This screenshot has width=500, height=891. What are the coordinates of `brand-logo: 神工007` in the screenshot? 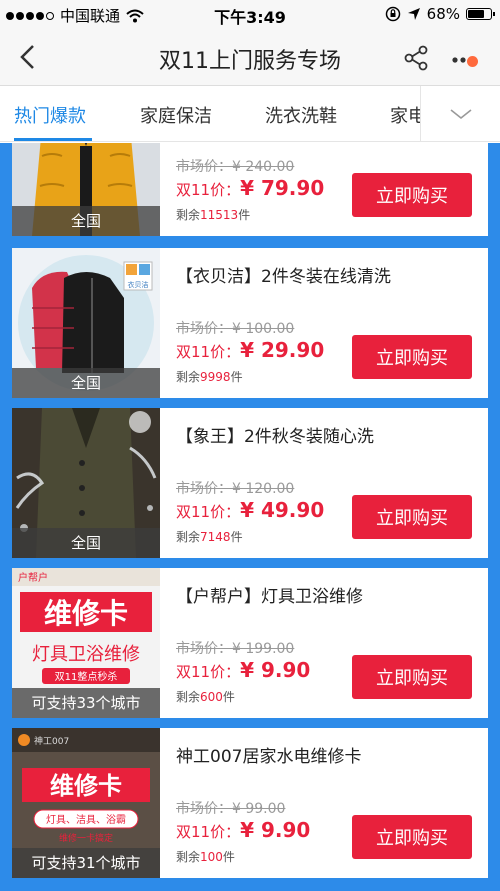 It's located at (51, 741).